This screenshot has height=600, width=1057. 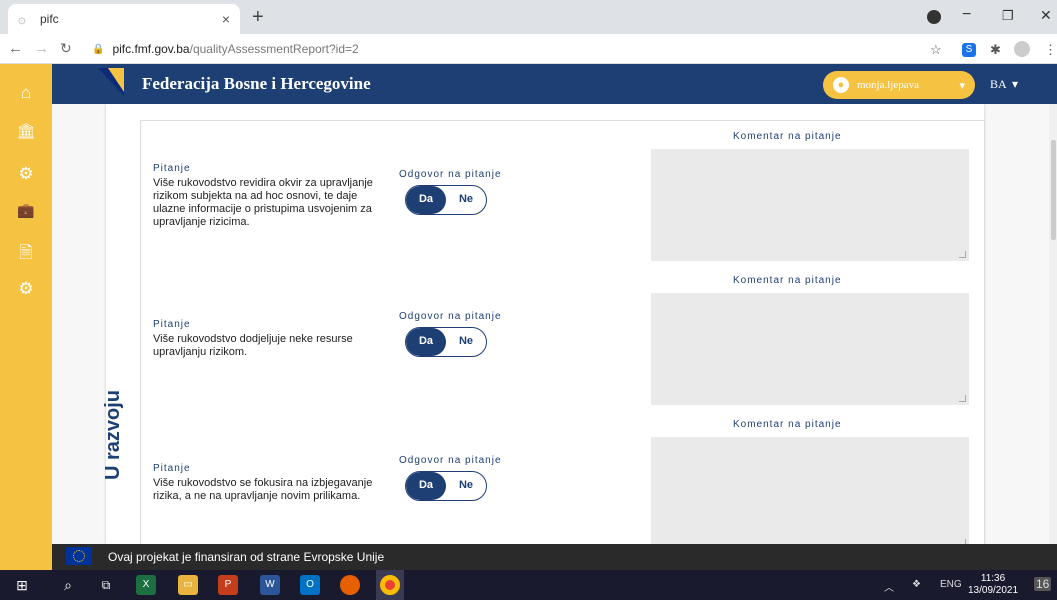 What do you see at coordinates (390, 585) in the screenshot?
I see `chrome-taskbar-slot` at bounding box center [390, 585].